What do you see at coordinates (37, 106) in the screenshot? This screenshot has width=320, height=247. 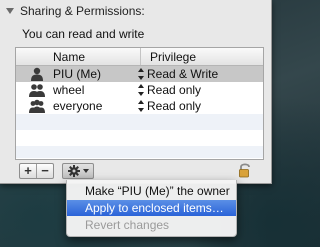 I see `everyone-icon` at bounding box center [37, 106].